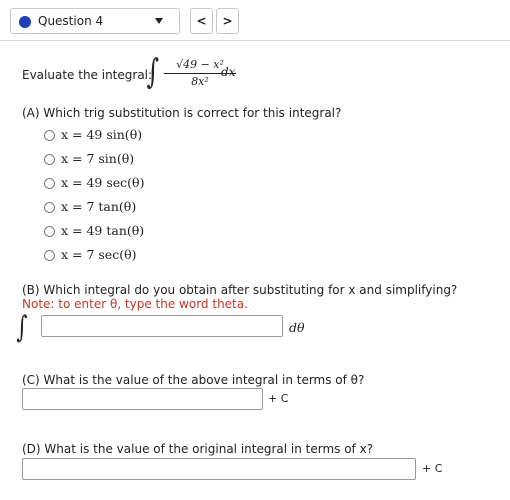  What do you see at coordinates (25, 22) in the screenshot?
I see `status-dot-icon` at bounding box center [25, 22].